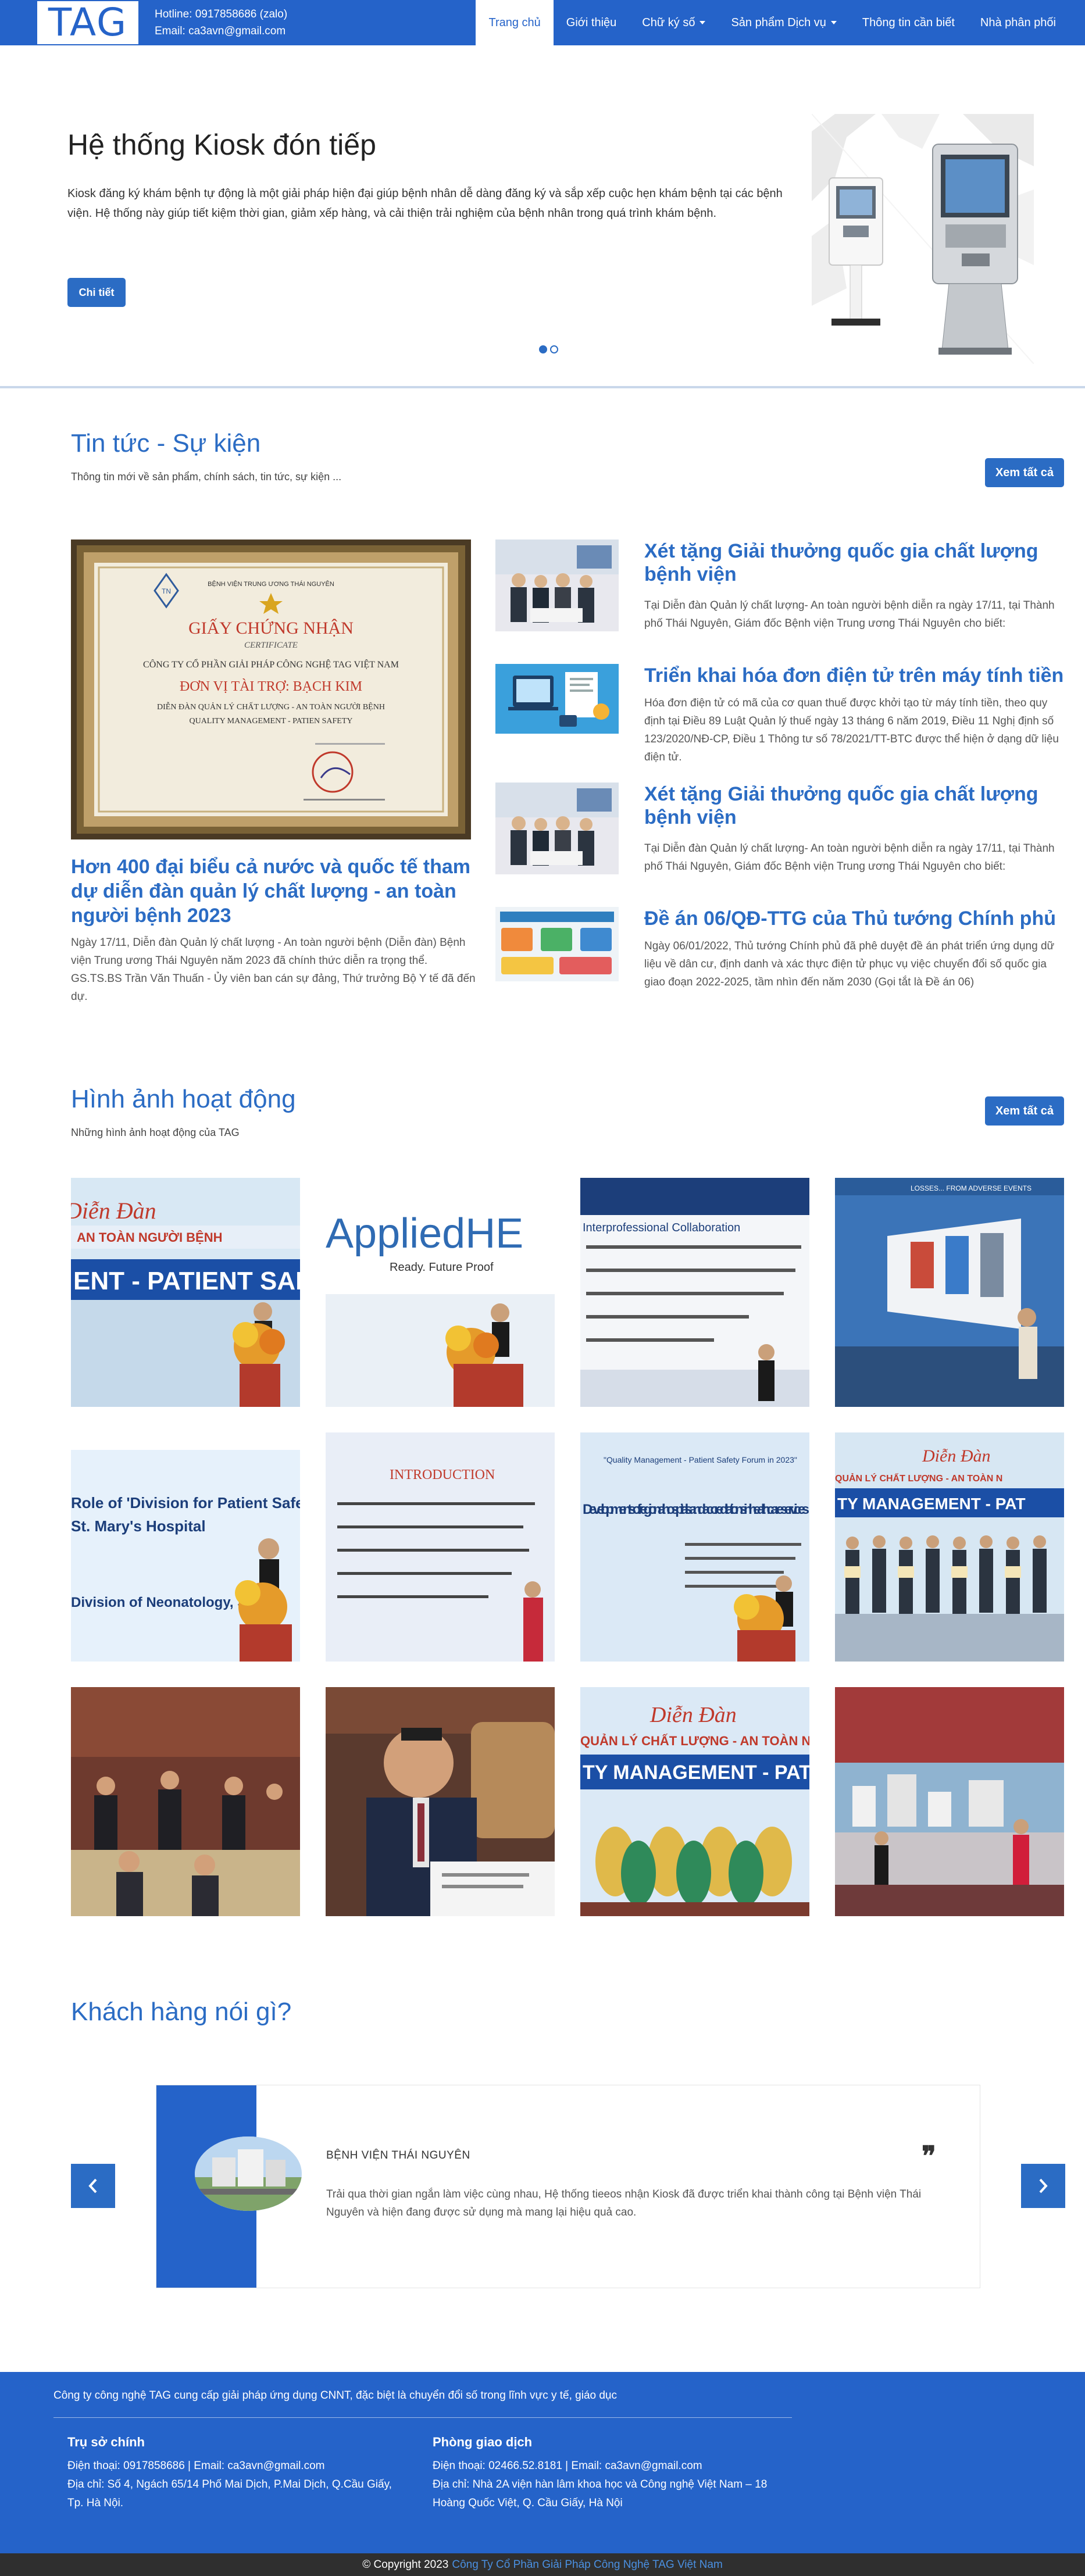  What do you see at coordinates (271, 686) in the screenshot?
I see `cert-sponsor-text: ĐƠN VỊ TÀI TRỢ: BẠCH KIM` at bounding box center [271, 686].